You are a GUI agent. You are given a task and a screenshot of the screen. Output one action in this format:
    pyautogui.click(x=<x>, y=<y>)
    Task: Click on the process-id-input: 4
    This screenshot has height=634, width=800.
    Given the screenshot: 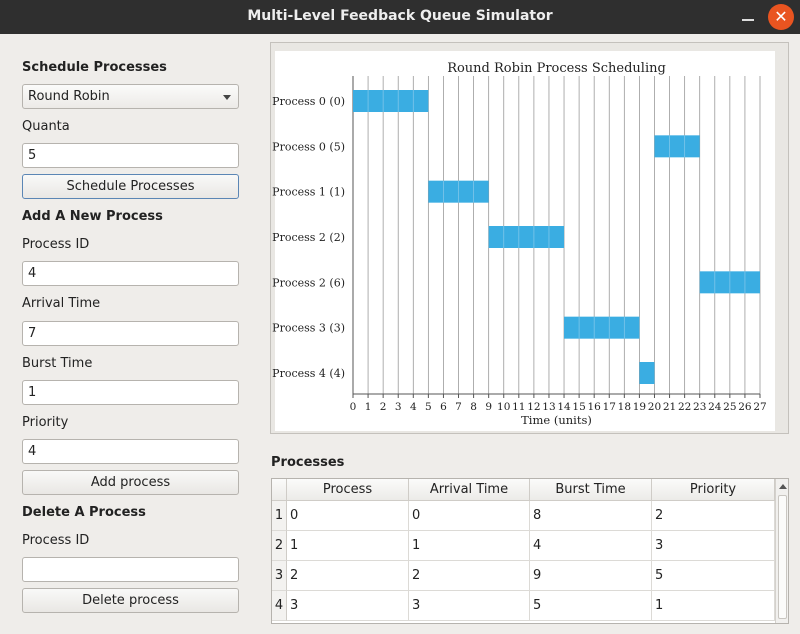 What is the action you would take?
    pyautogui.click(x=130, y=273)
    